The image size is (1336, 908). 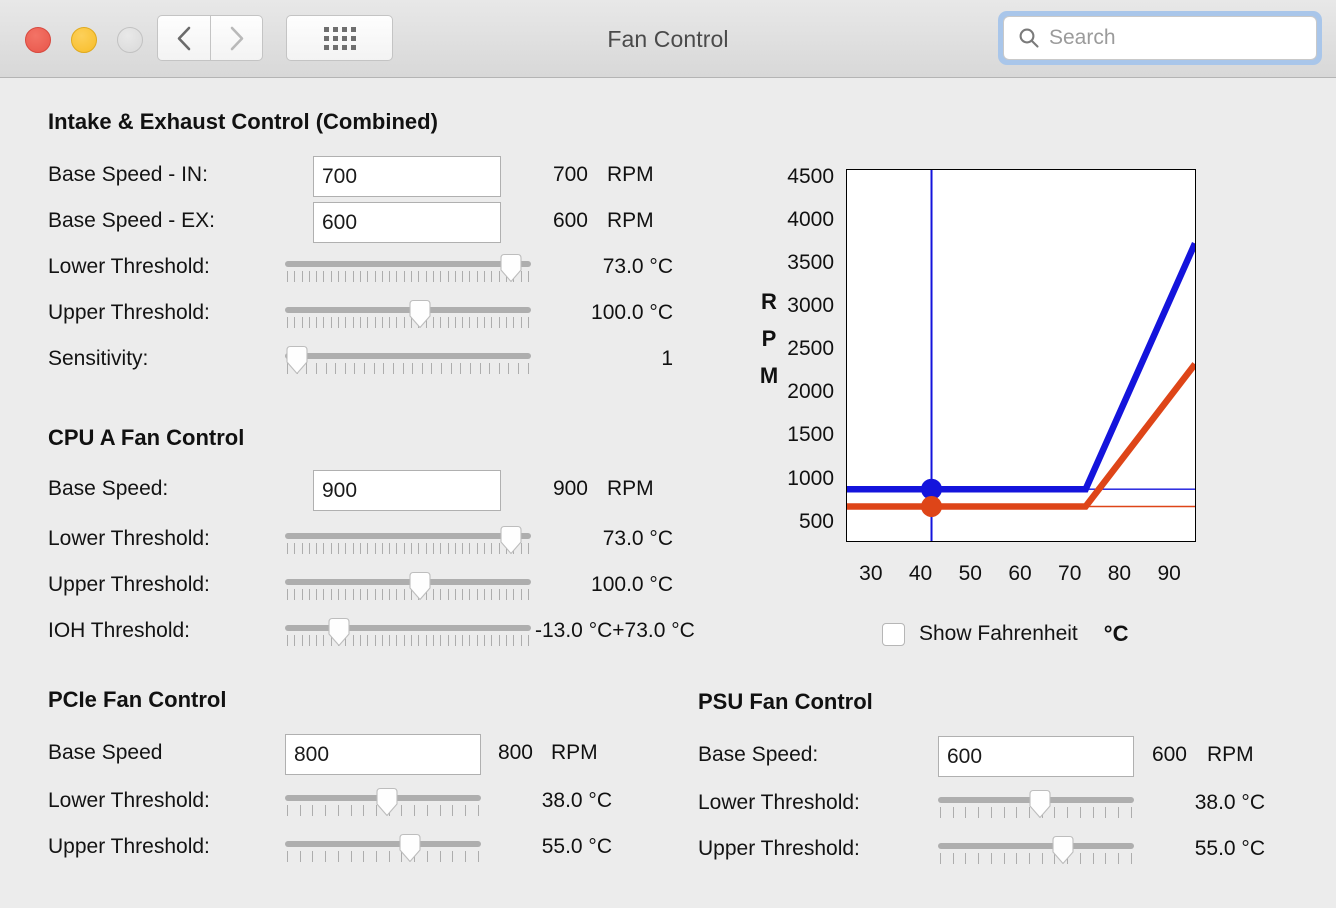 I want to click on chart-plot-area, so click(x=1022, y=355).